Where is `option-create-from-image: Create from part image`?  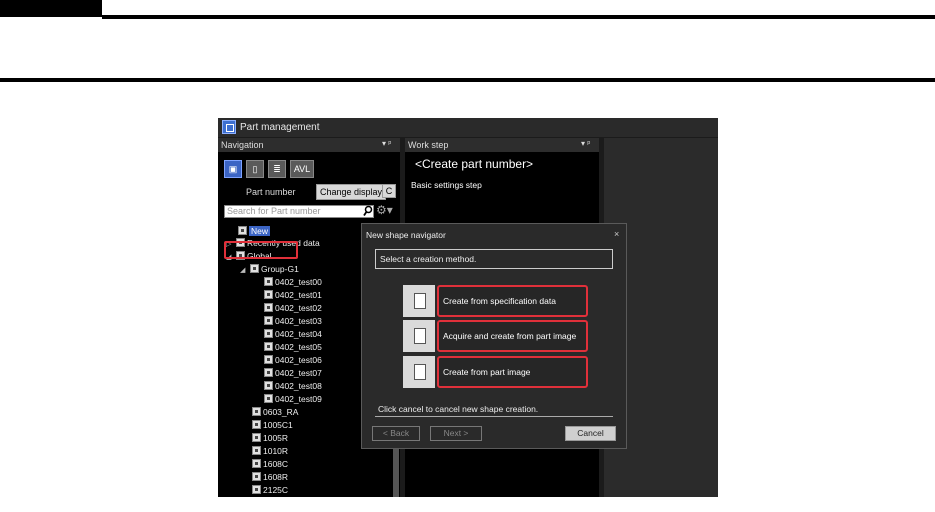 option-create-from-image: Create from part image is located at coordinates (495, 372).